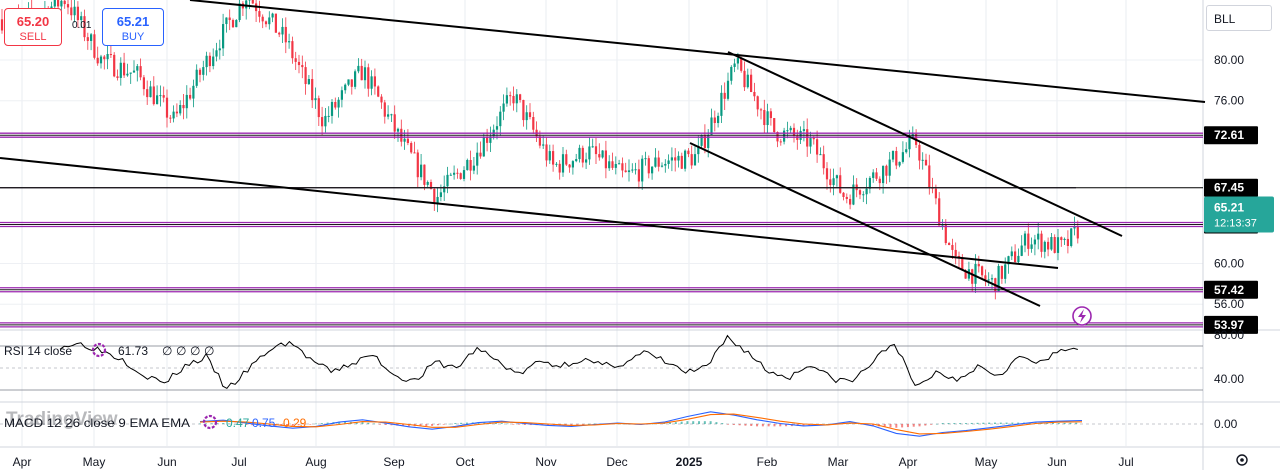 The width and height of the screenshot is (1280, 470). Describe the element at coordinates (925, 144) in the screenshot. I see `trendline` at that location.